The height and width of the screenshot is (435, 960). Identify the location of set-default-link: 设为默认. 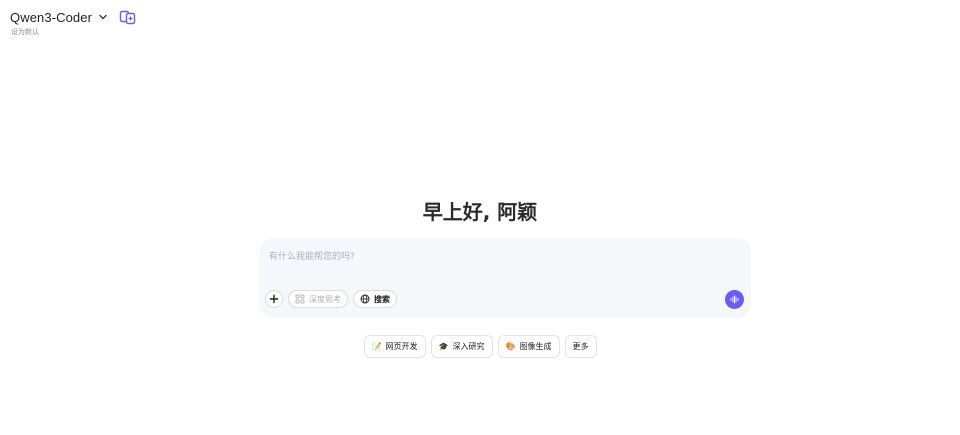
(25, 32).